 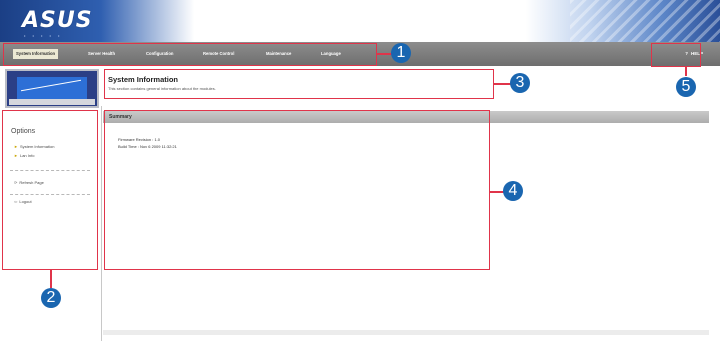 What do you see at coordinates (52, 88) in the screenshot?
I see `server-thumbnail` at bounding box center [52, 88].